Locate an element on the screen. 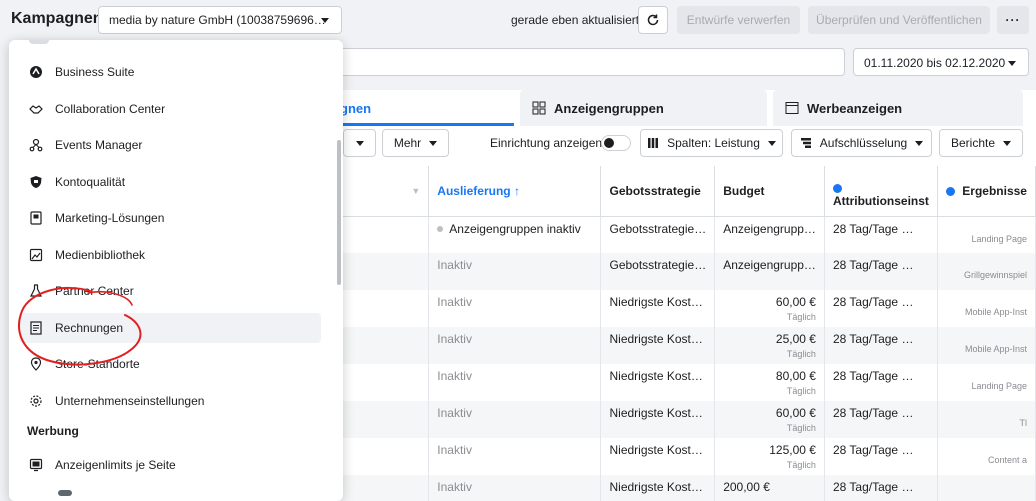  menu-item-label: Marketing-Lösungen is located at coordinates (110, 218).